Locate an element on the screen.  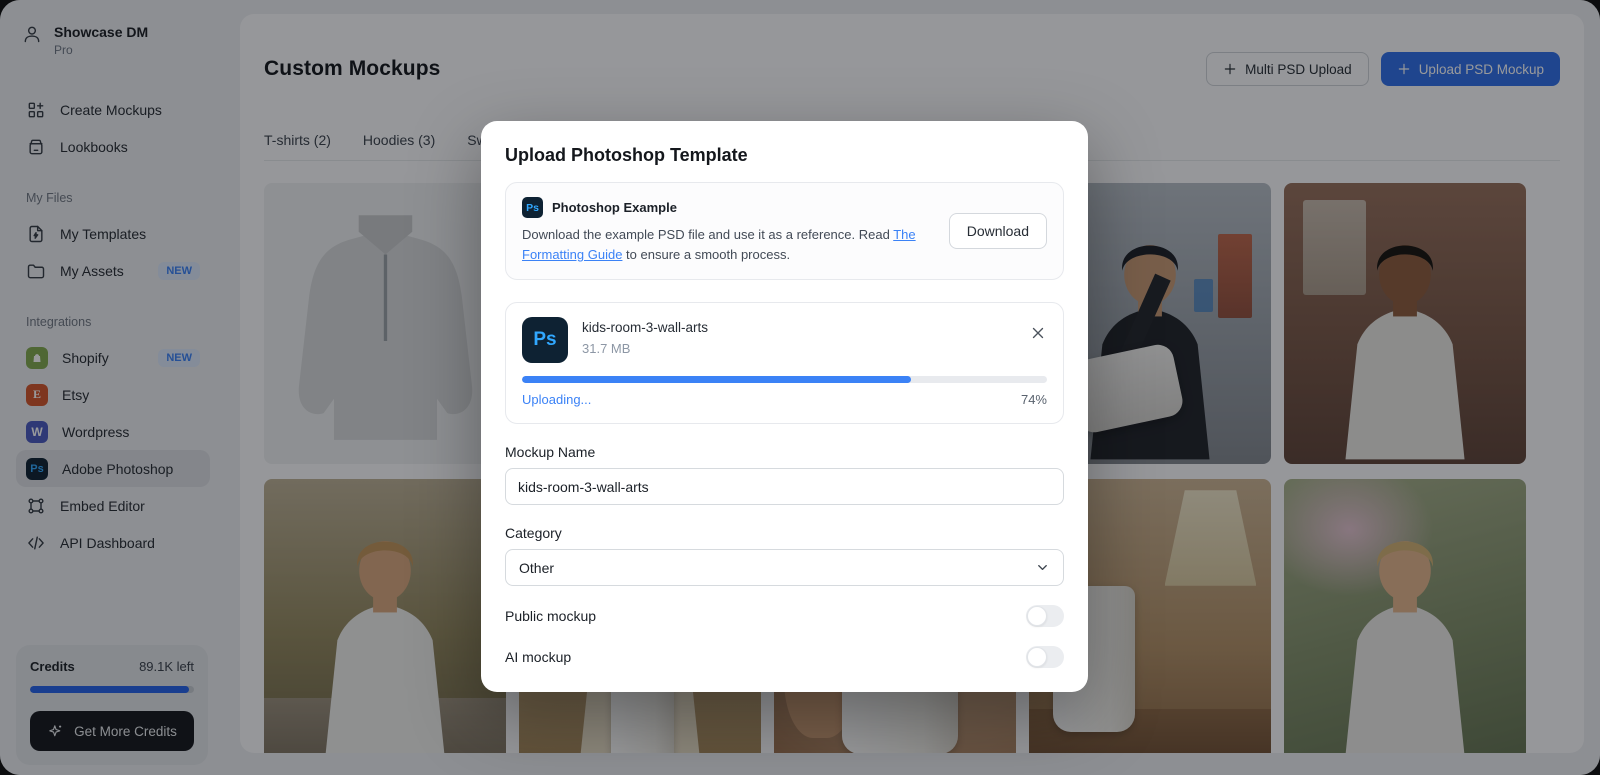
category-select: Other is located at coordinates (784, 568).